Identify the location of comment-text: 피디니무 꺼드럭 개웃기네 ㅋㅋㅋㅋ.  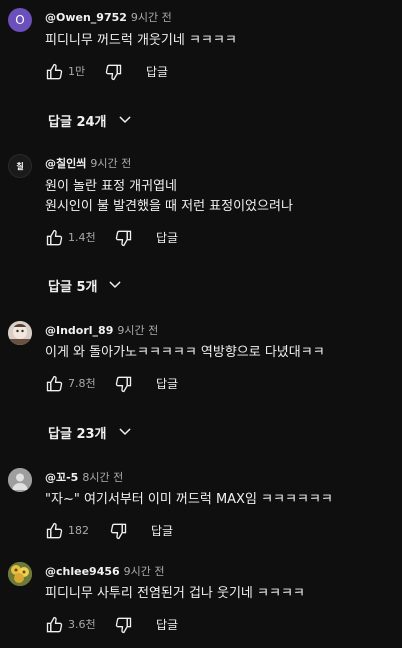
(141, 41).